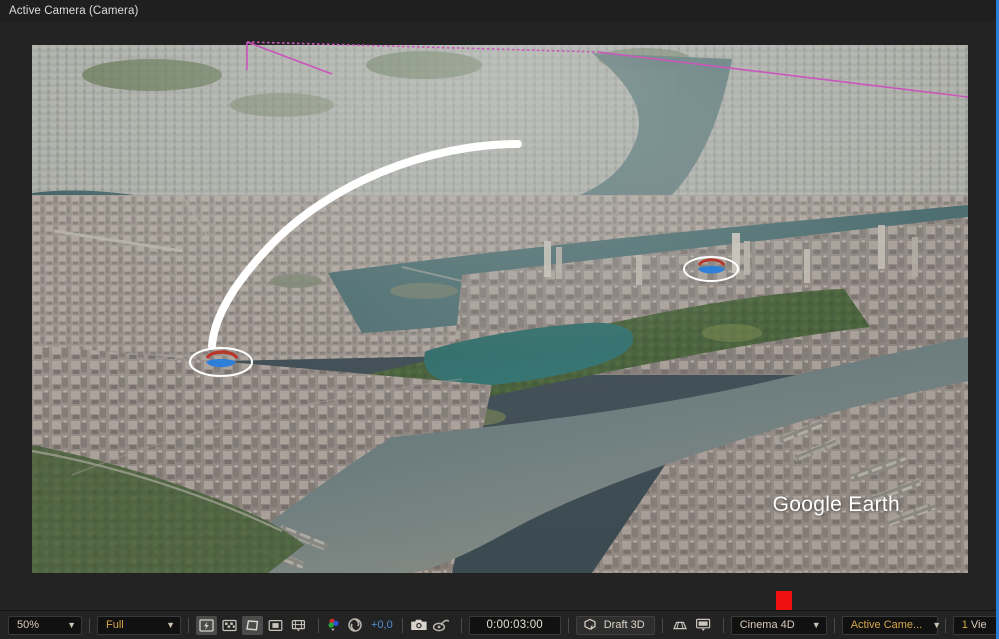  I want to click on exposure-reset-icon, so click(355, 625).